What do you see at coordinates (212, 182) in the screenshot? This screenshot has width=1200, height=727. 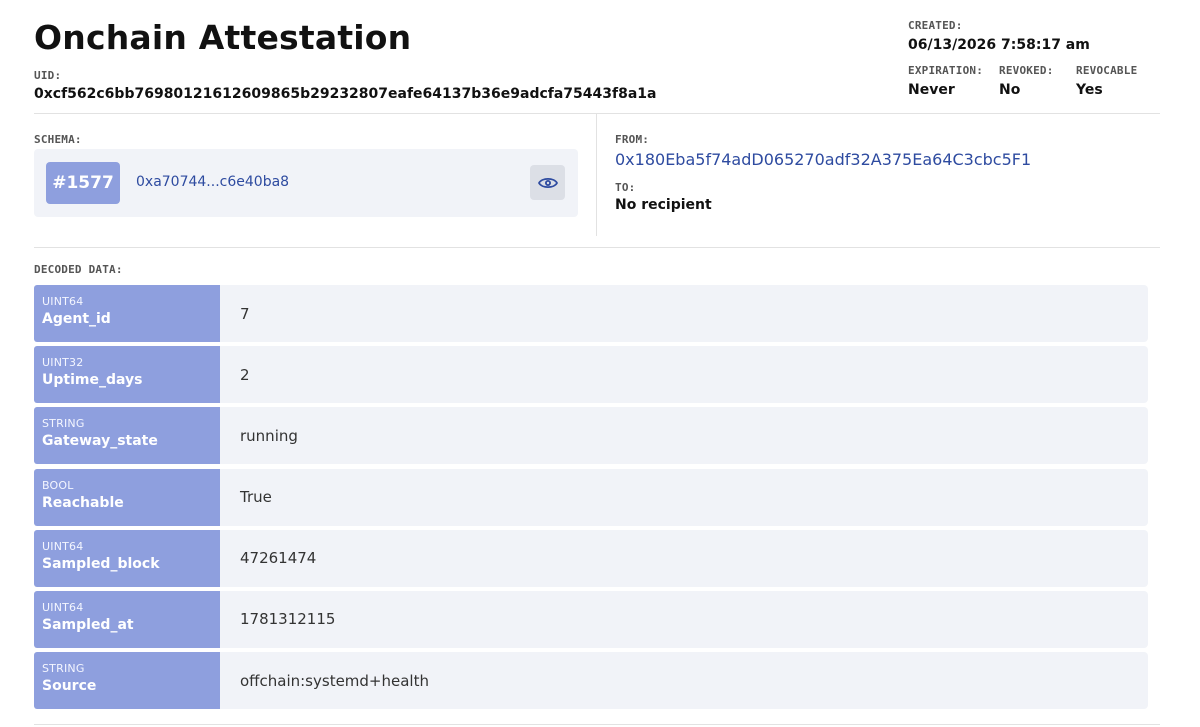 I see `schema-hash-link: 0xa70744...c6e40ba8` at bounding box center [212, 182].